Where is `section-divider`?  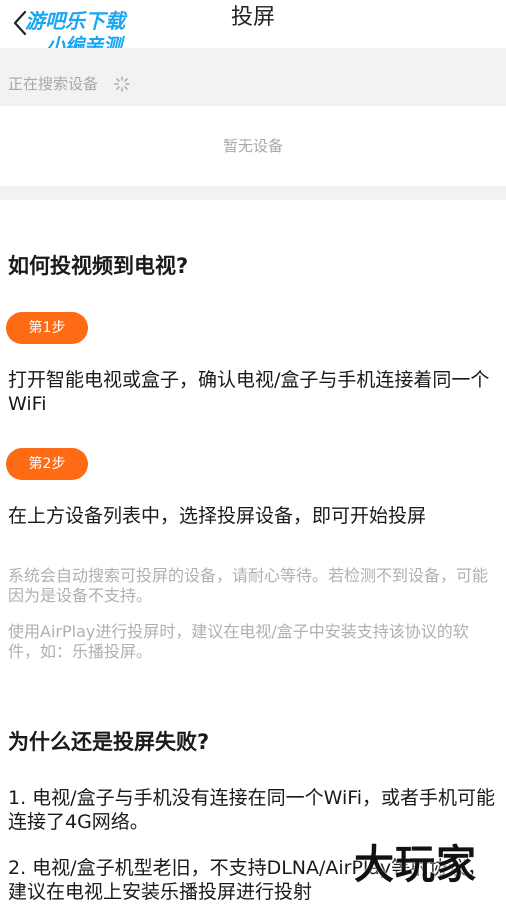 section-divider is located at coordinates (253, 193).